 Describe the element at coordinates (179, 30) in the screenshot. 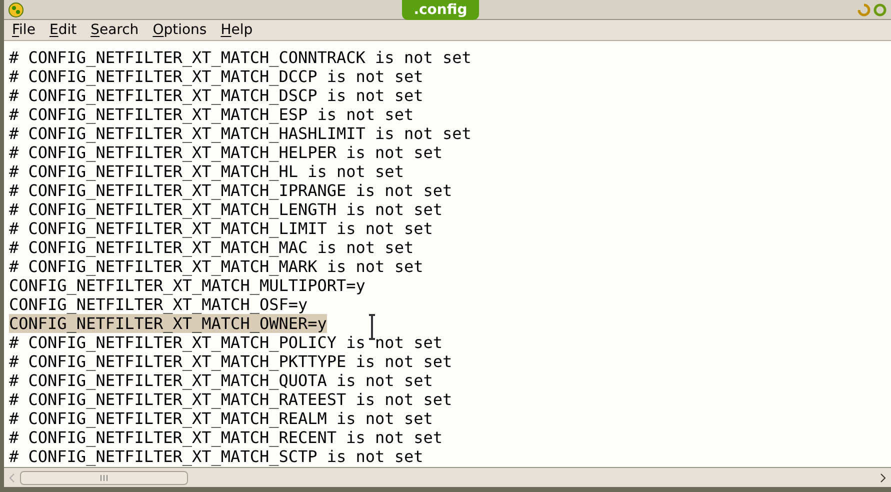

I see `menu-item: Options` at that location.